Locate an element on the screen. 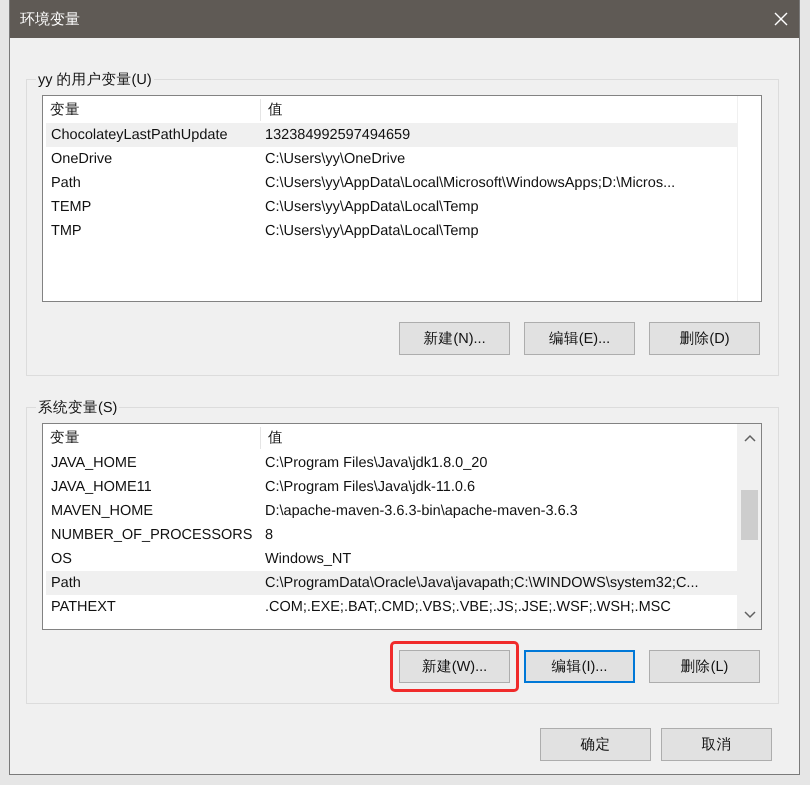 The width and height of the screenshot is (810, 785). variable-value: 132384992597494659 is located at coordinates (338, 135).